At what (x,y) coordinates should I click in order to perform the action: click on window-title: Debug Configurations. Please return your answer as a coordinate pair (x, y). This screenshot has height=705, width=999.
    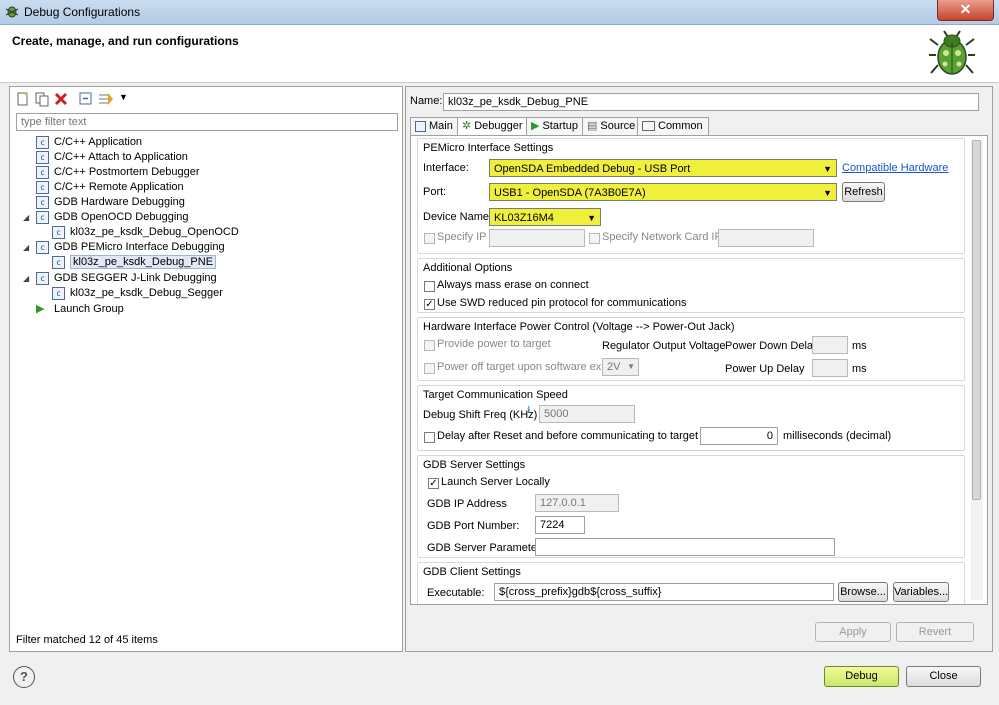
    Looking at the image, I should click on (82, 12).